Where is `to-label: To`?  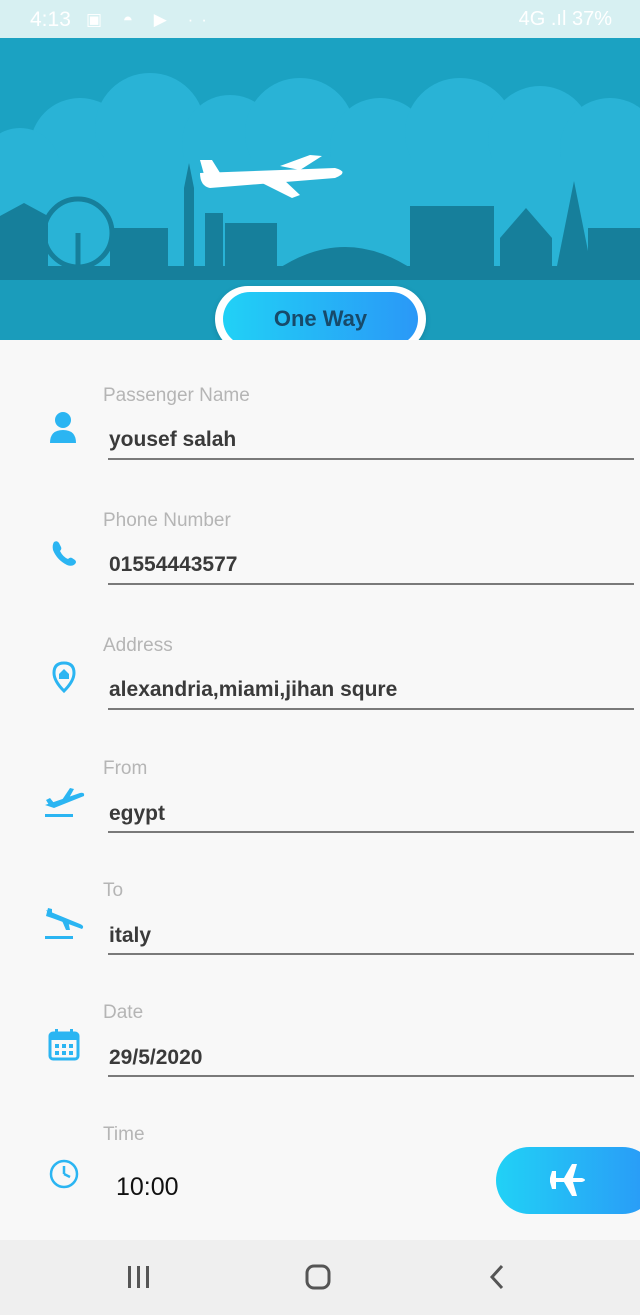 to-label: To is located at coordinates (113, 890).